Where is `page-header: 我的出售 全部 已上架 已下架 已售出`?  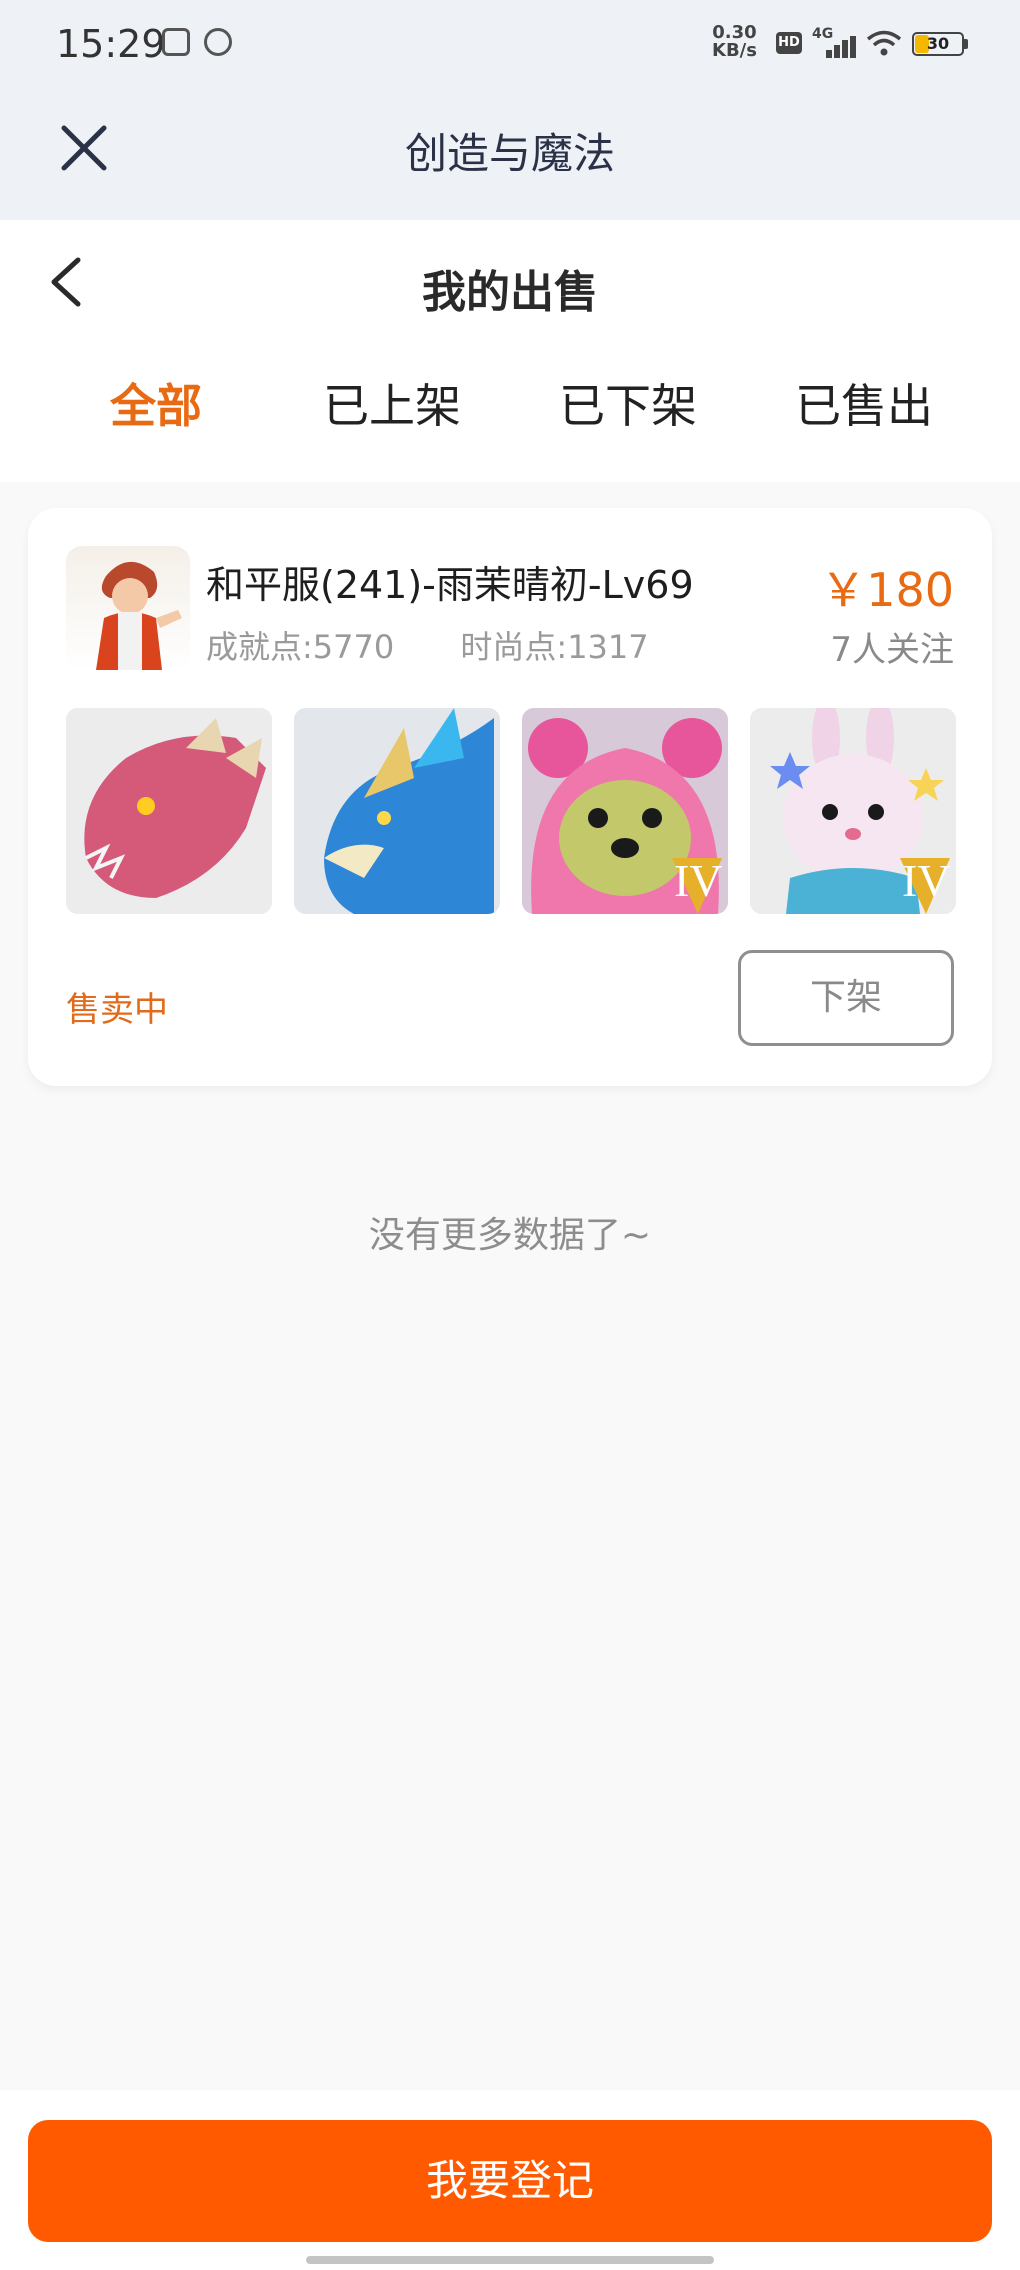 page-header: 我的出售 全部 已上架 已下架 已售出 is located at coordinates (510, 351).